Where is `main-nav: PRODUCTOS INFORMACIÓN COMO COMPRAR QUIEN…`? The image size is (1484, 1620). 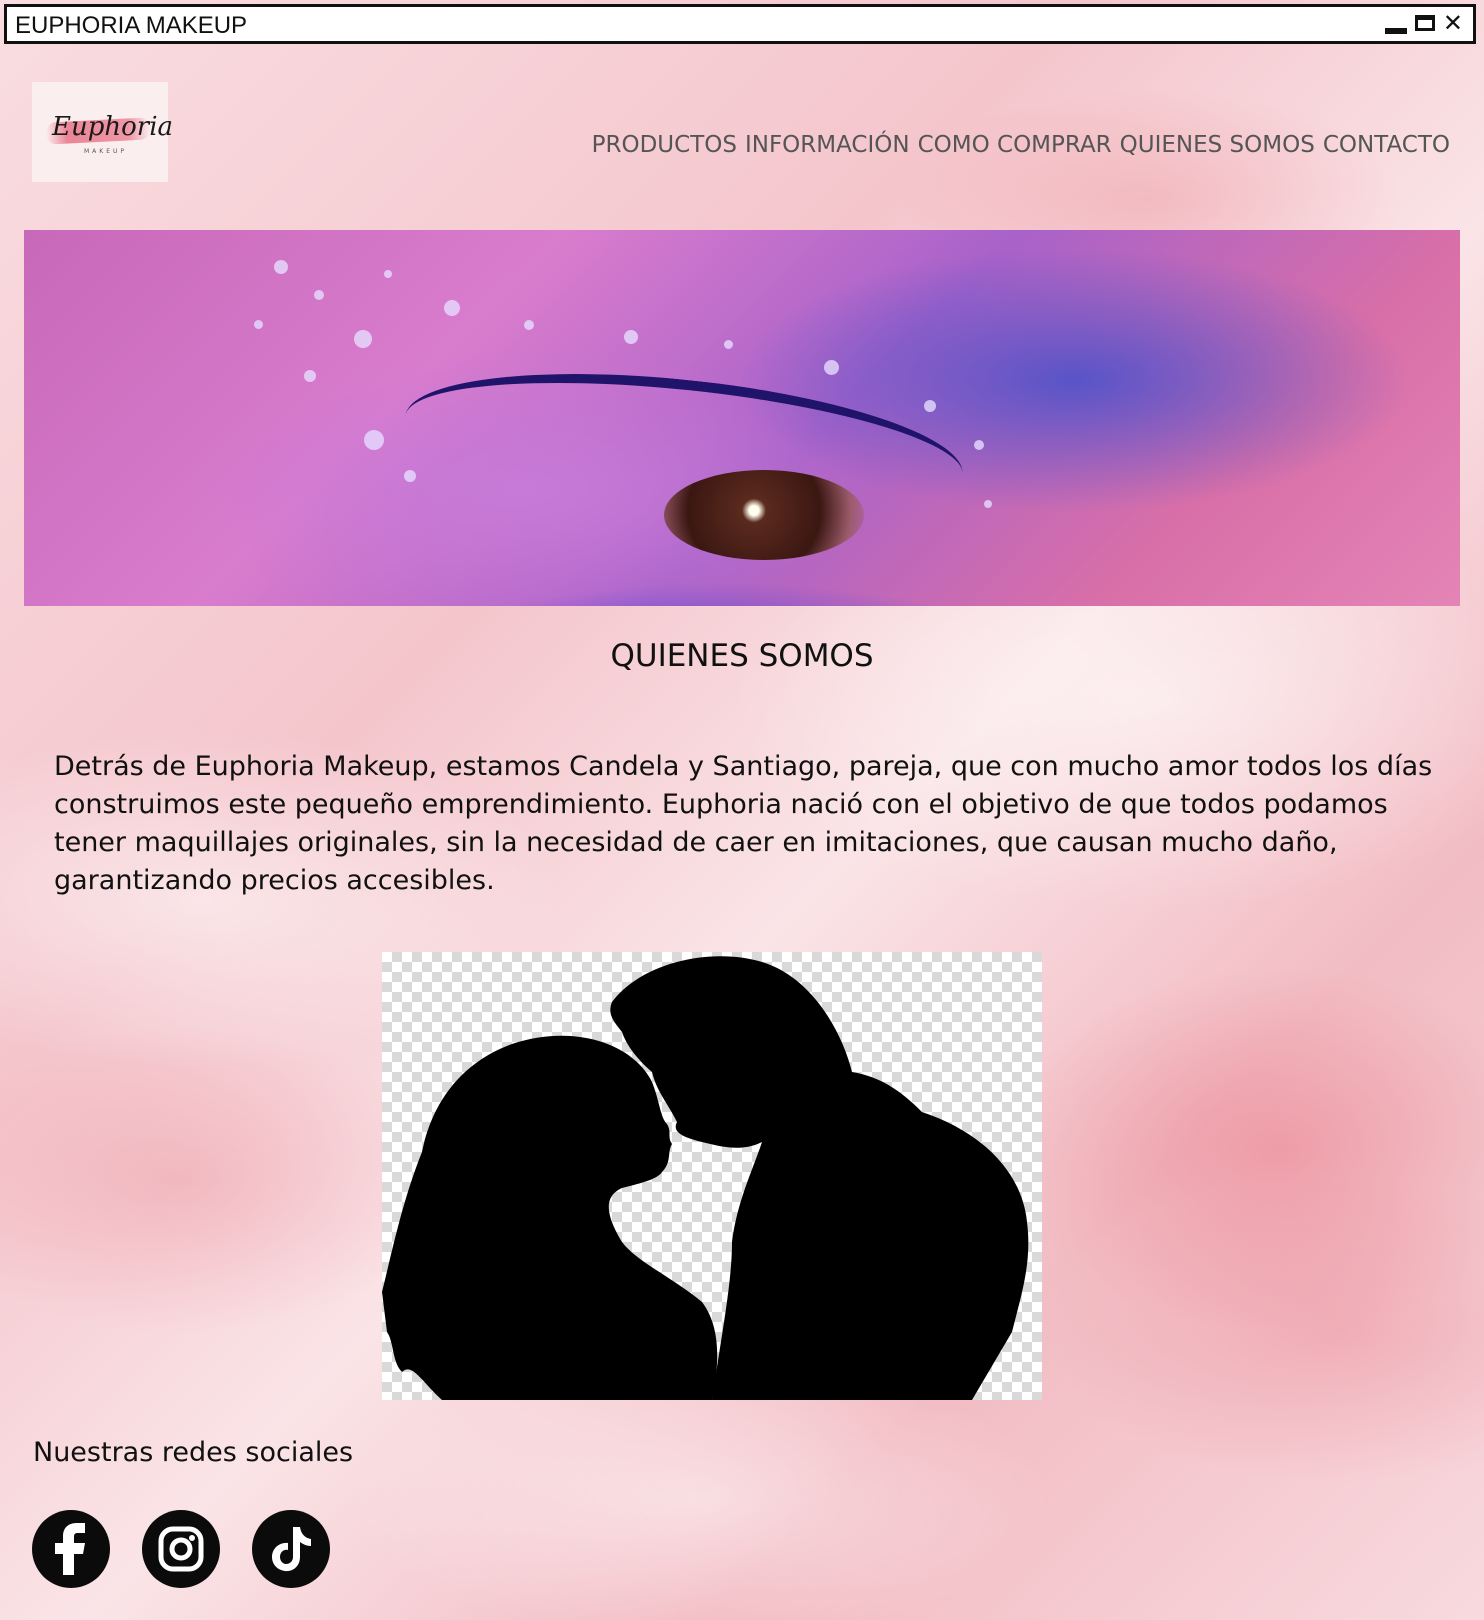
main-nav: PRODUCTOS INFORMACIÓN COMO COMPRAR QUIEN… is located at coordinates (1021, 145).